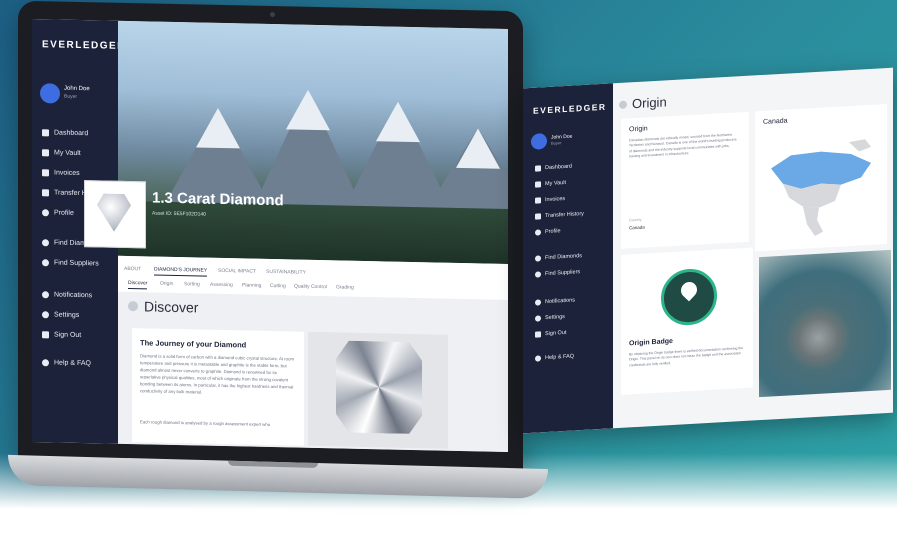 The image size is (897, 533). What do you see at coordinates (286, 272) in the screenshot?
I see `tab-sustainability: SUSTAINABILITY` at bounding box center [286, 272].